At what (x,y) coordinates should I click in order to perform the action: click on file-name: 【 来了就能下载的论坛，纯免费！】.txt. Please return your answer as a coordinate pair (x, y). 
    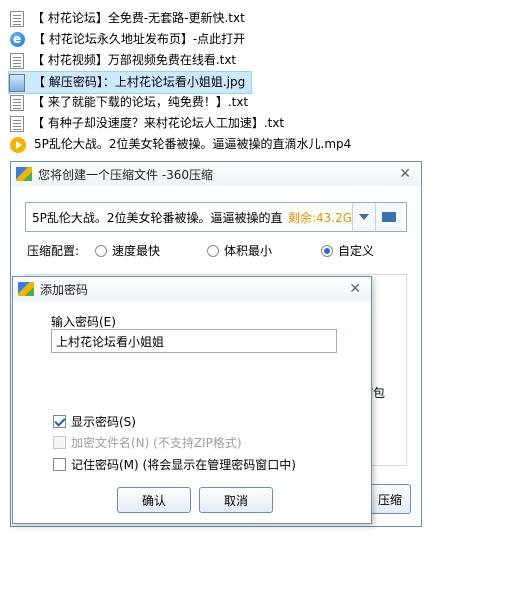
    Looking at the image, I should click on (140, 102).